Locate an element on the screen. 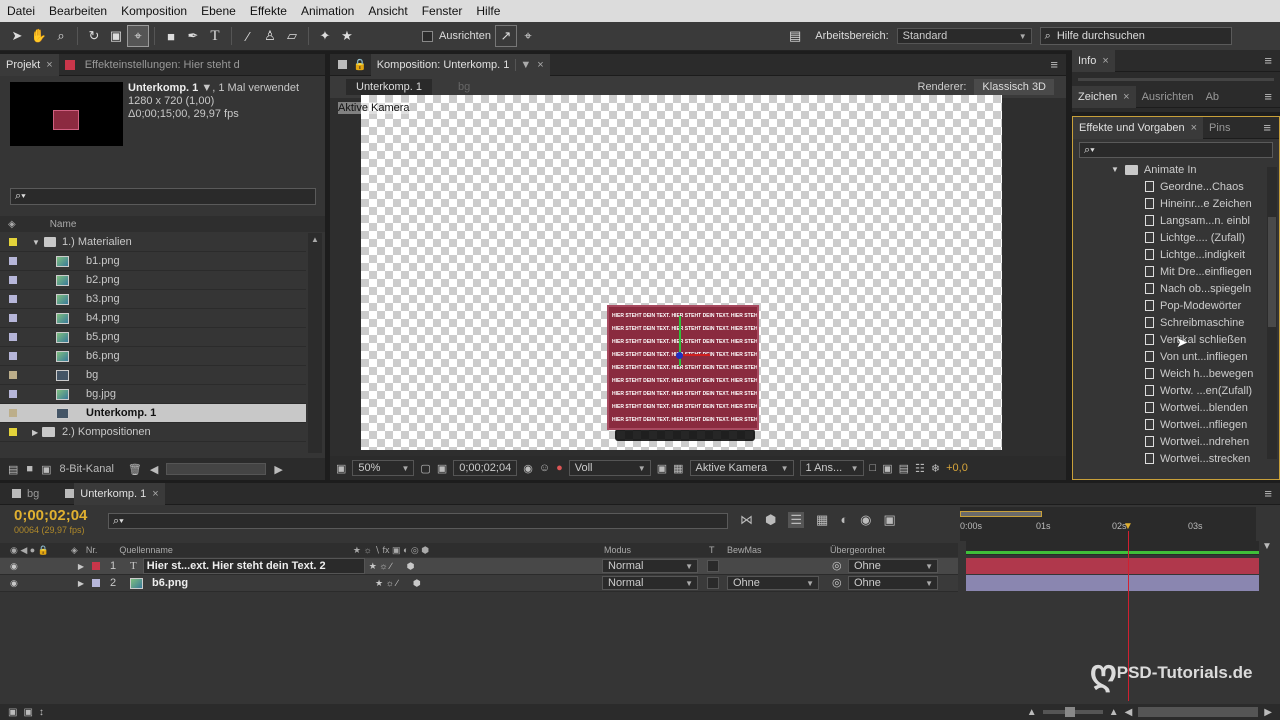 Image resolution: width=1280 pixels, height=720 pixels. menu-item-komposition: Komposition is located at coordinates (154, 11).